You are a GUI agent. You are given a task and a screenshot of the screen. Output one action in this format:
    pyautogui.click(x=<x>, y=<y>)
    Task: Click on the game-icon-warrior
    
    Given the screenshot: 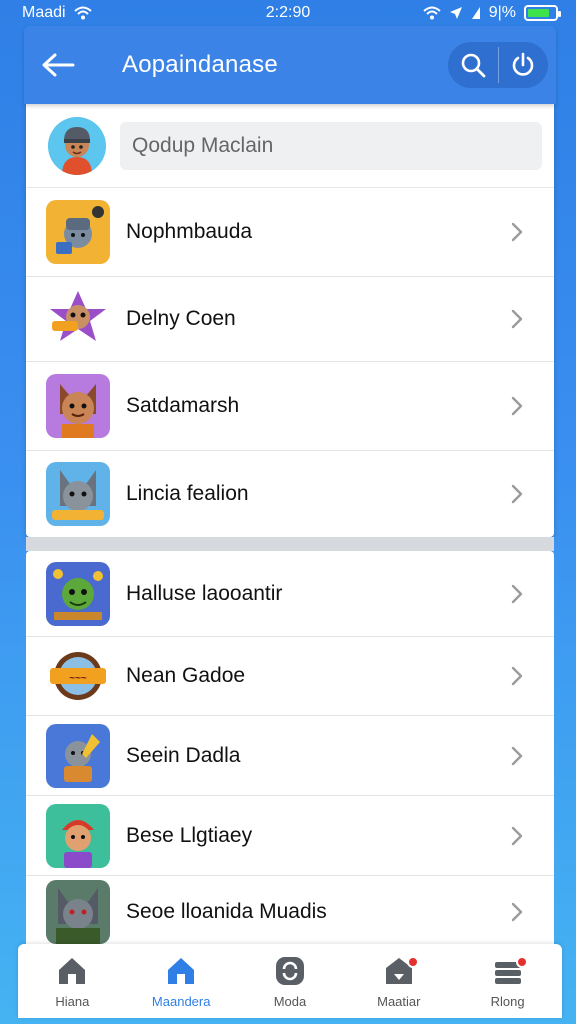 What is the action you would take?
    pyautogui.click(x=78, y=755)
    